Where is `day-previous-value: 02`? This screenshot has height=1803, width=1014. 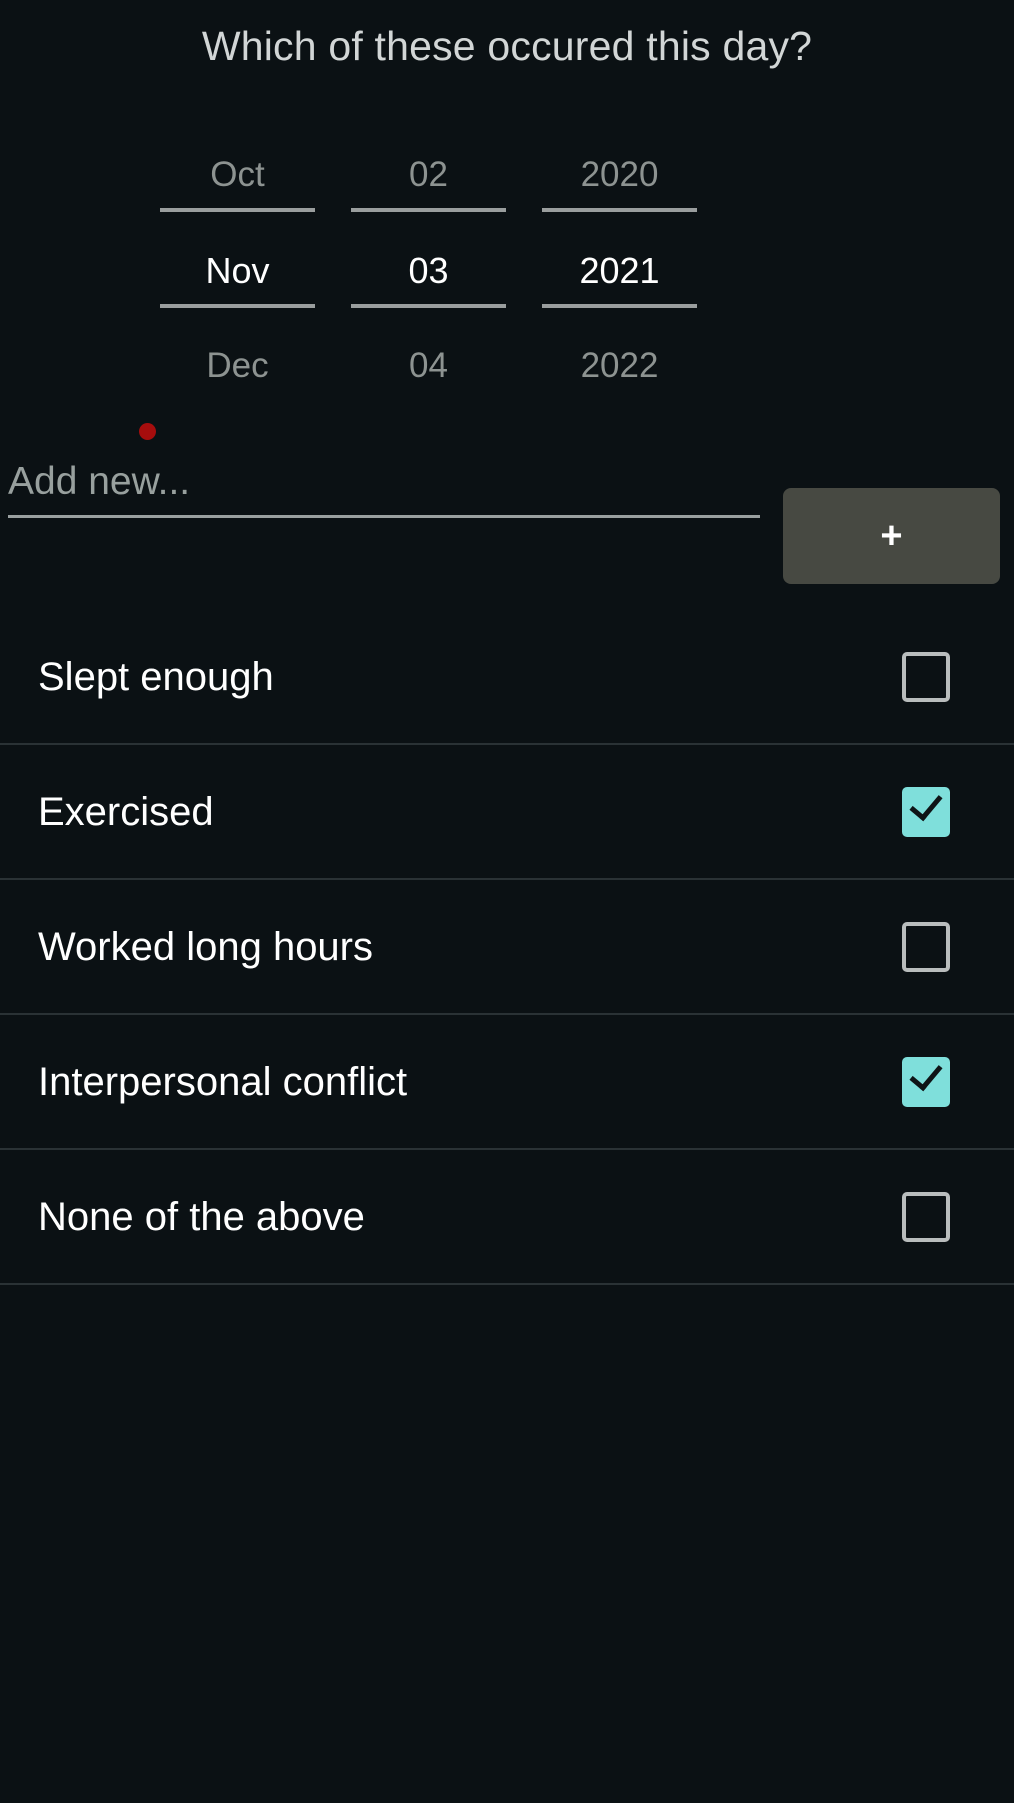
day-previous-value: 02 is located at coordinates (428, 175).